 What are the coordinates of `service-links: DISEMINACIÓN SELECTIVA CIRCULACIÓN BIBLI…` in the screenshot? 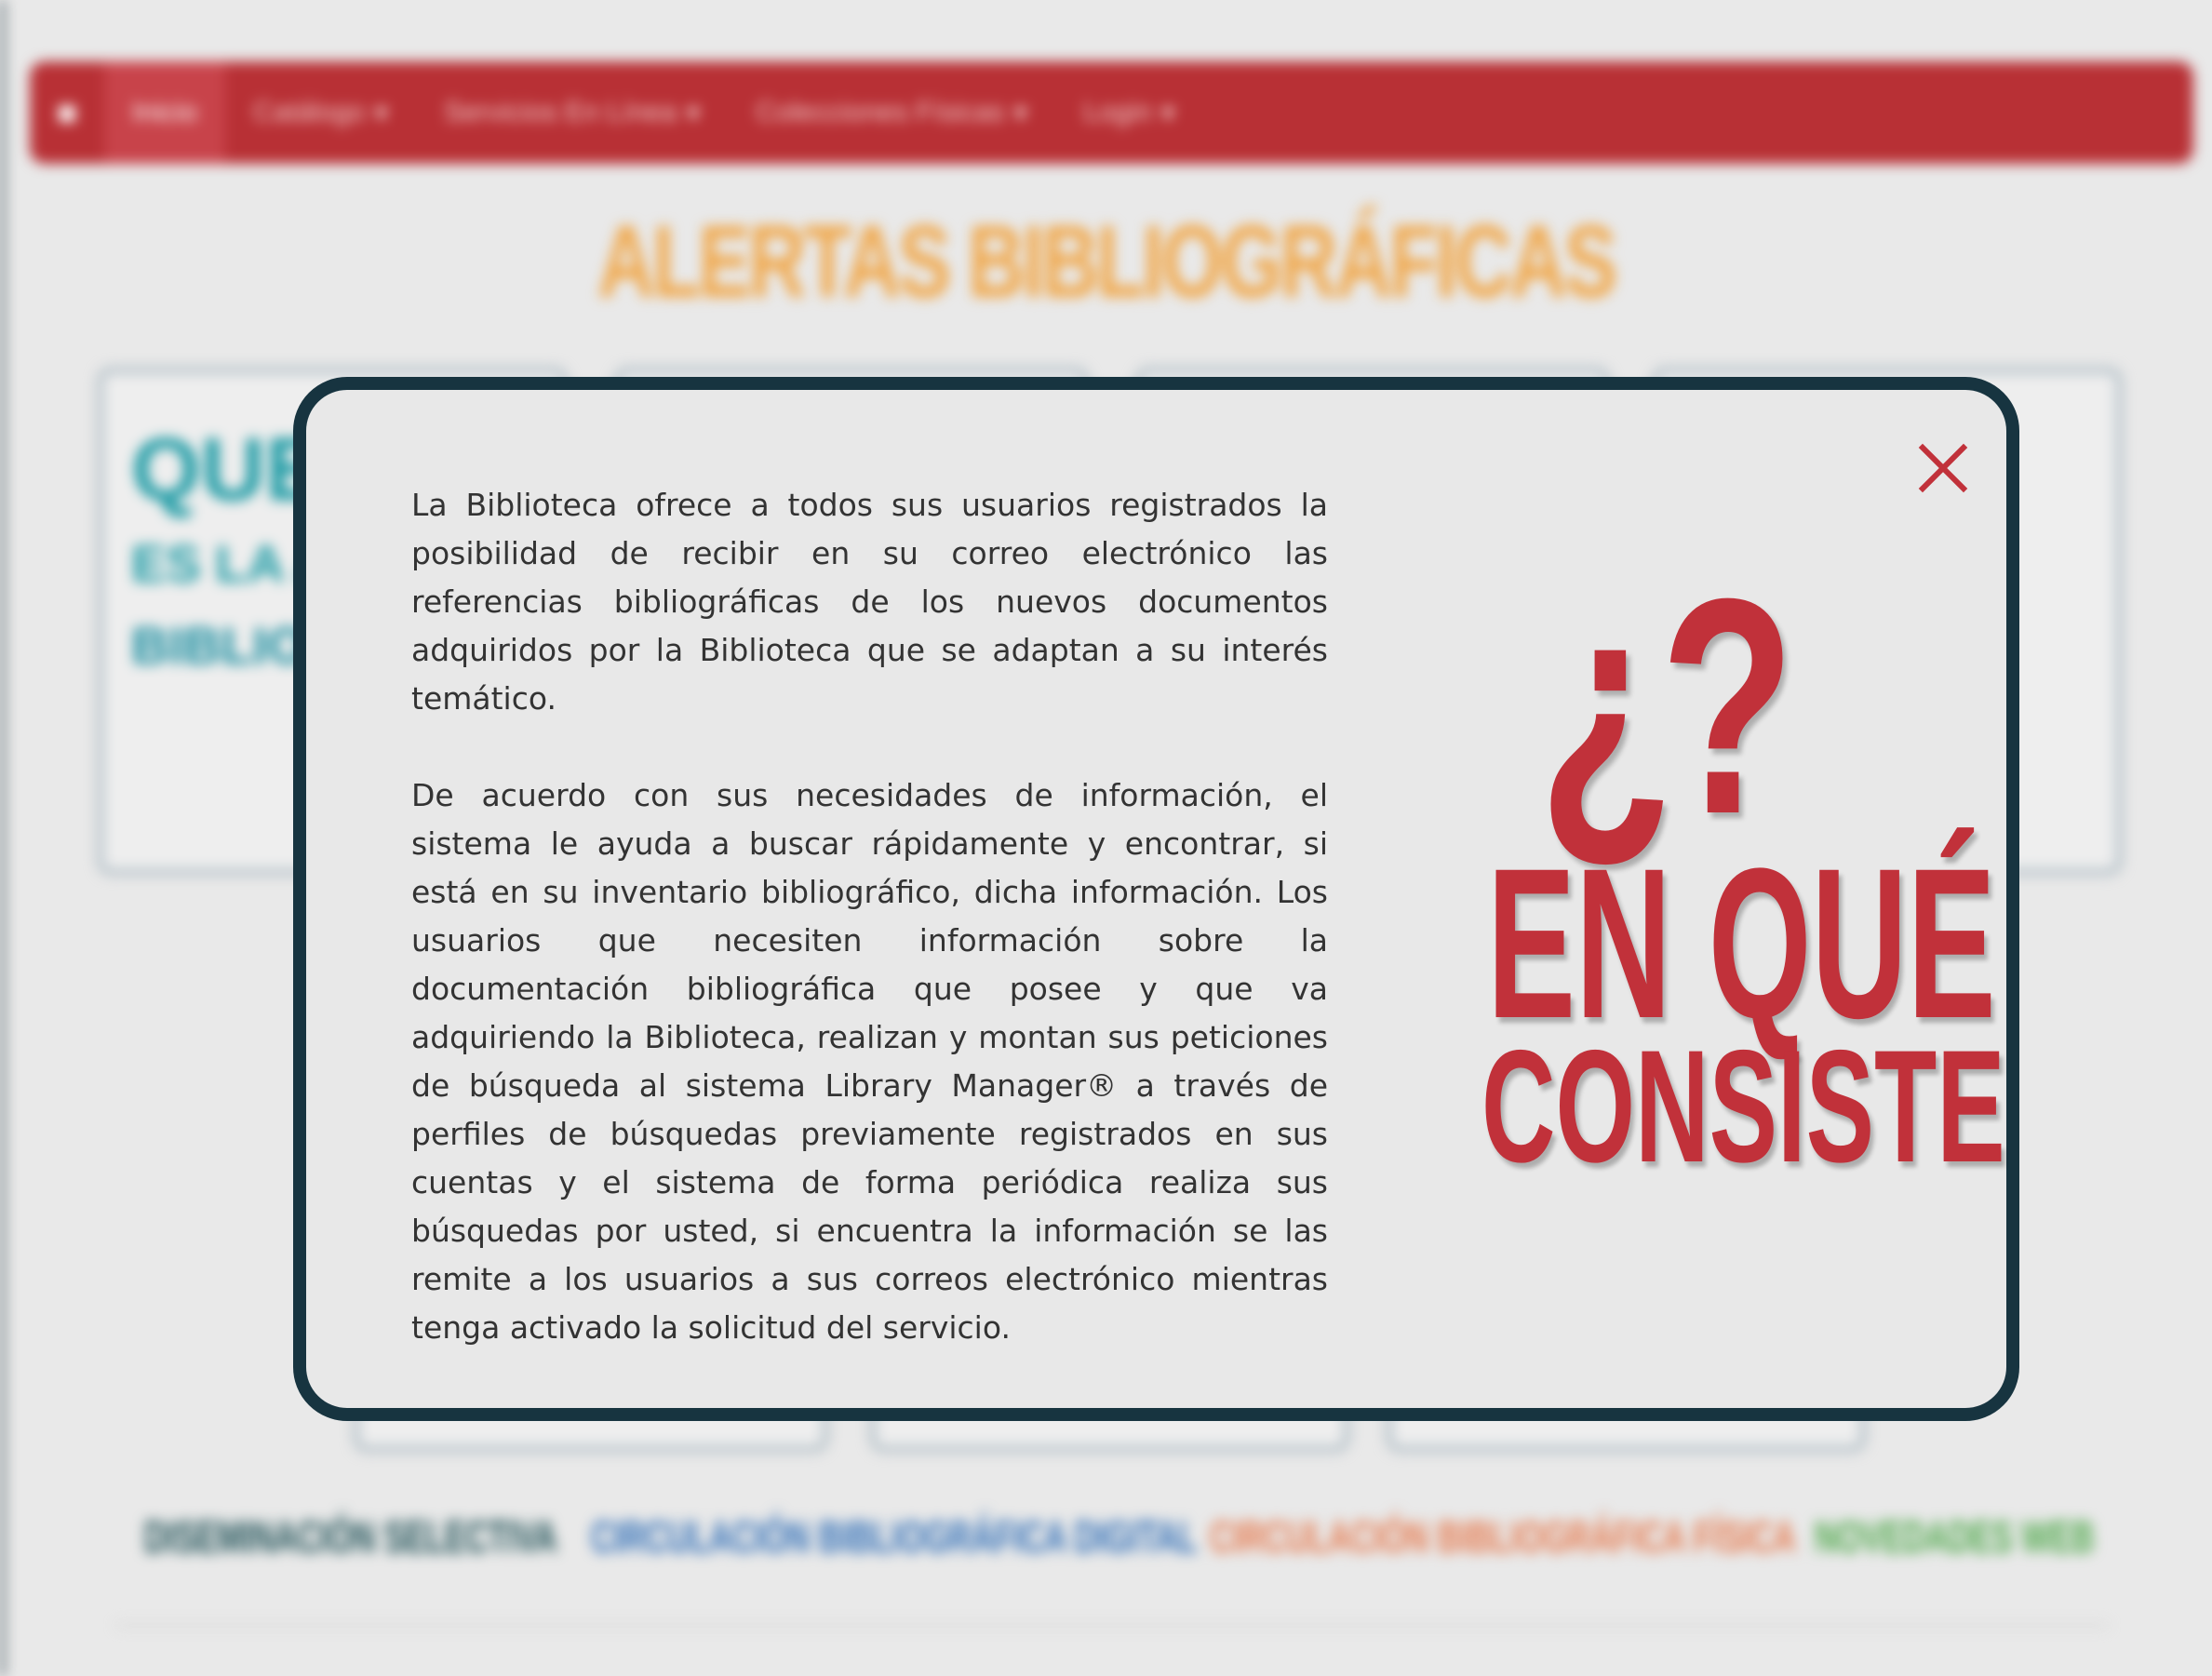 It's located at (1106, 1544).